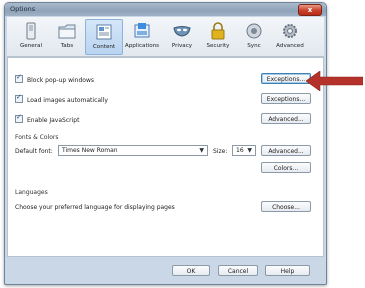 The image size is (365, 288). What do you see at coordinates (31, 192) in the screenshot?
I see `languages-heading: Languages` at bounding box center [31, 192].